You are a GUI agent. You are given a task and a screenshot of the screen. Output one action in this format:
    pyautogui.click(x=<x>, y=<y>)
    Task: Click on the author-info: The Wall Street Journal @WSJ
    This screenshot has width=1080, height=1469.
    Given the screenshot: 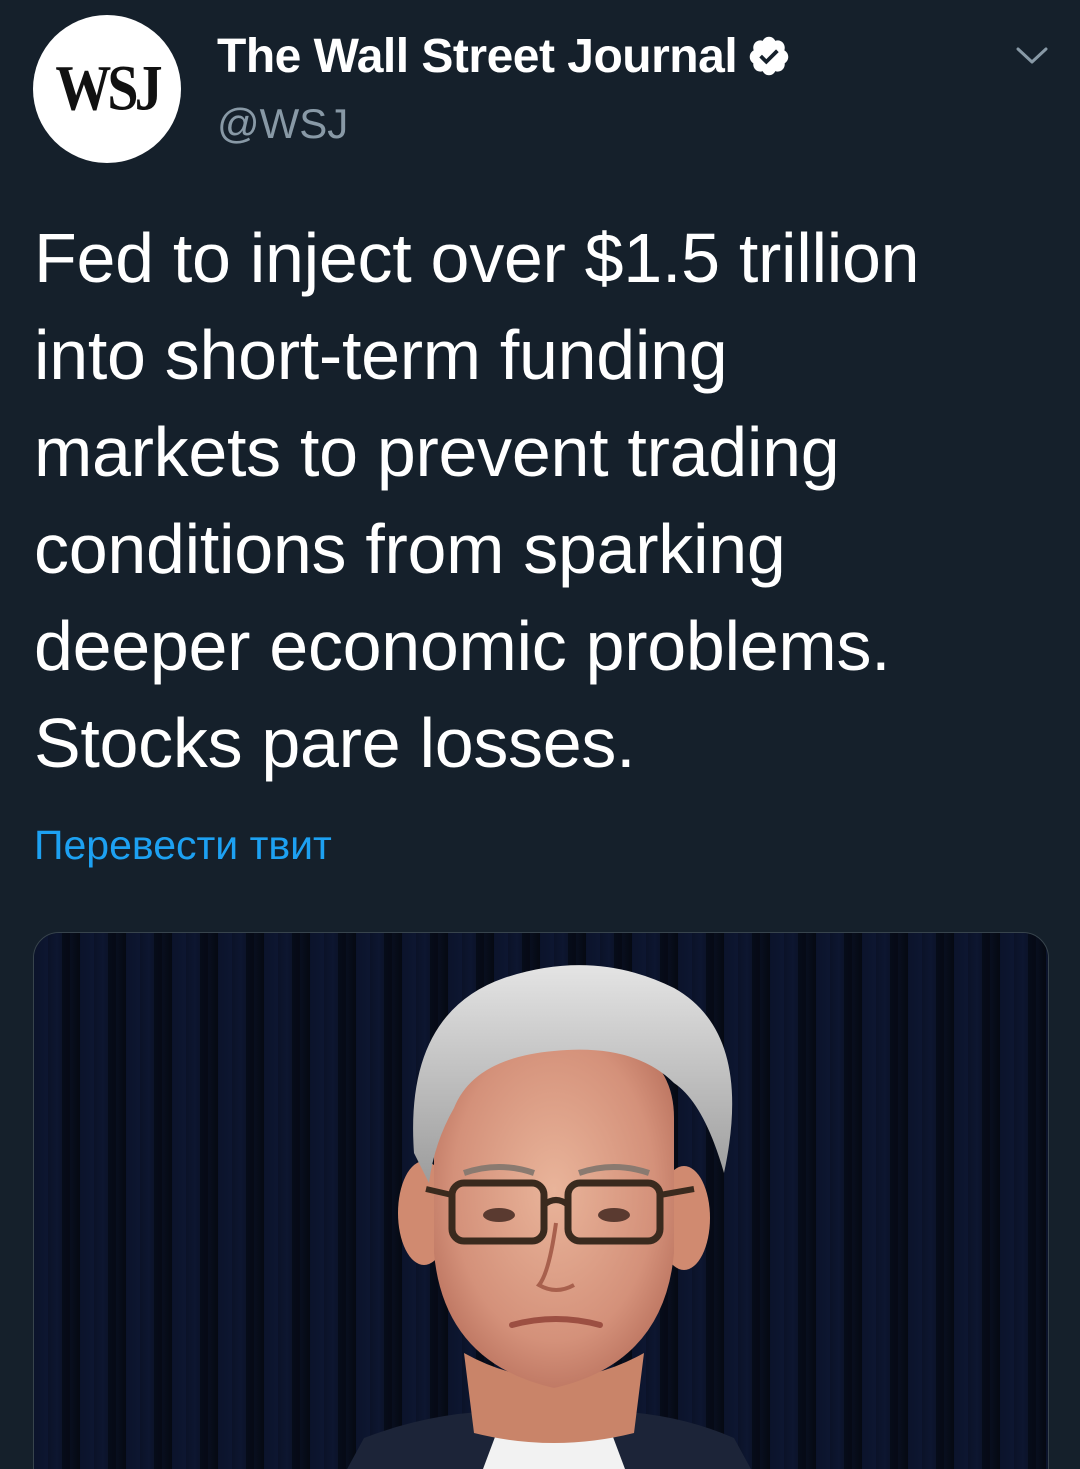 What is the action you would take?
    pyautogui.click(x=504, y=88)
    